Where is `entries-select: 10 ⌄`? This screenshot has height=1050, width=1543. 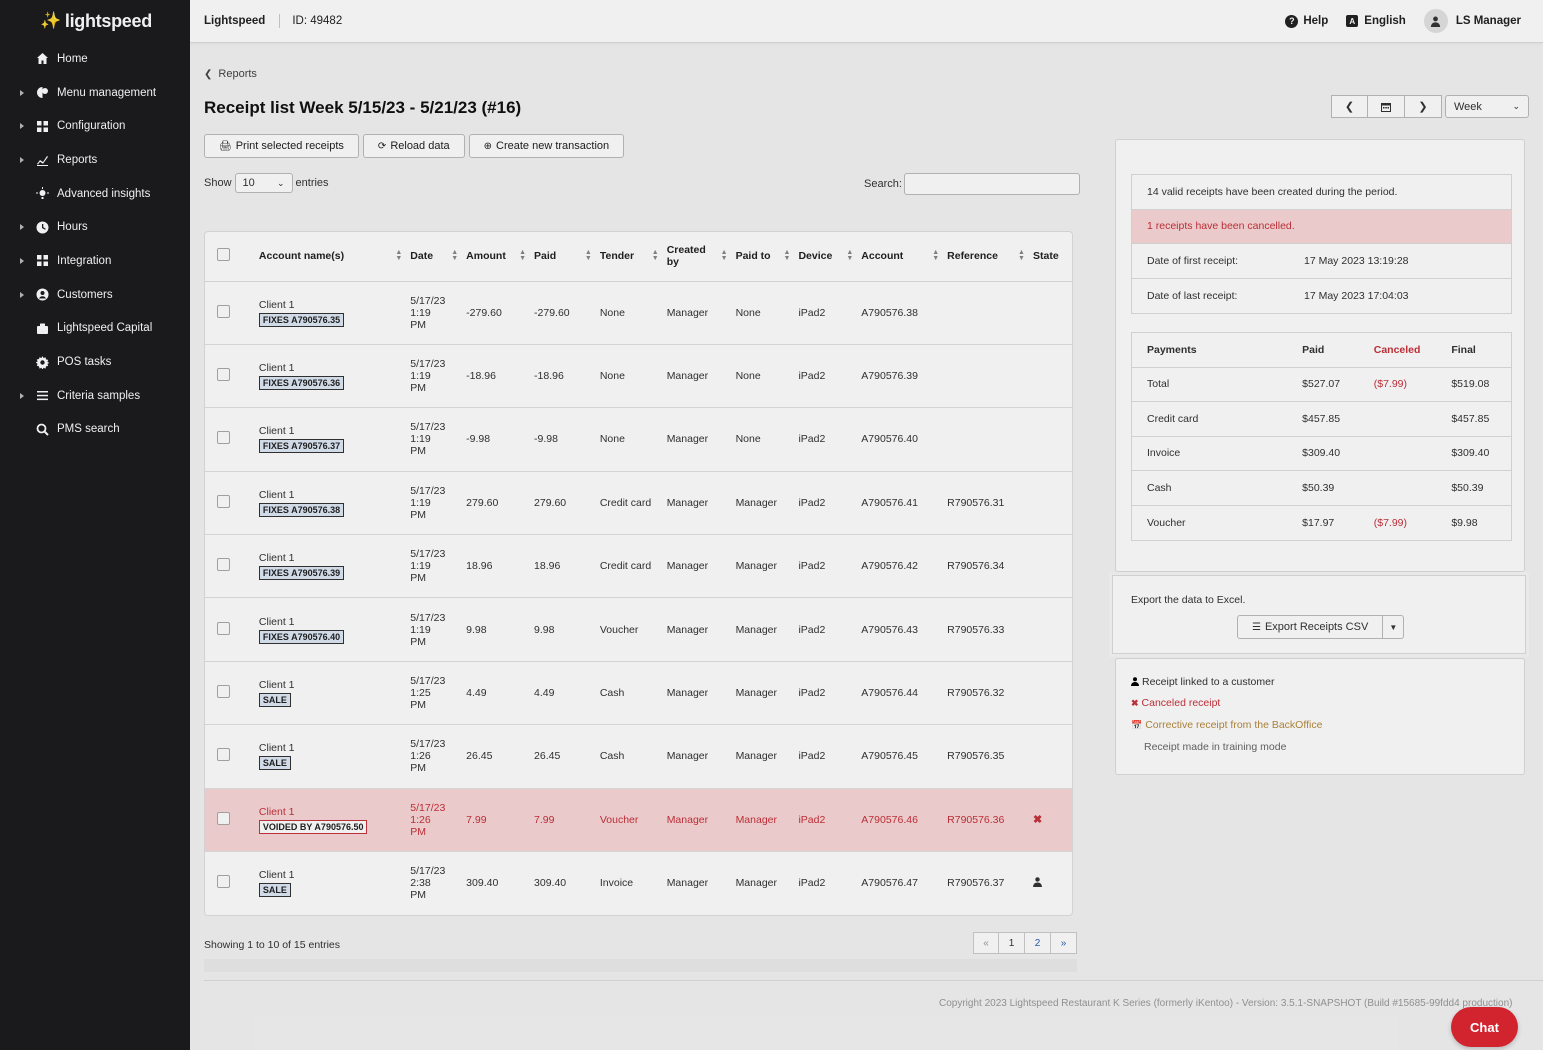 entries-select: 10 ⌄ is located at coordinates (263, 183).